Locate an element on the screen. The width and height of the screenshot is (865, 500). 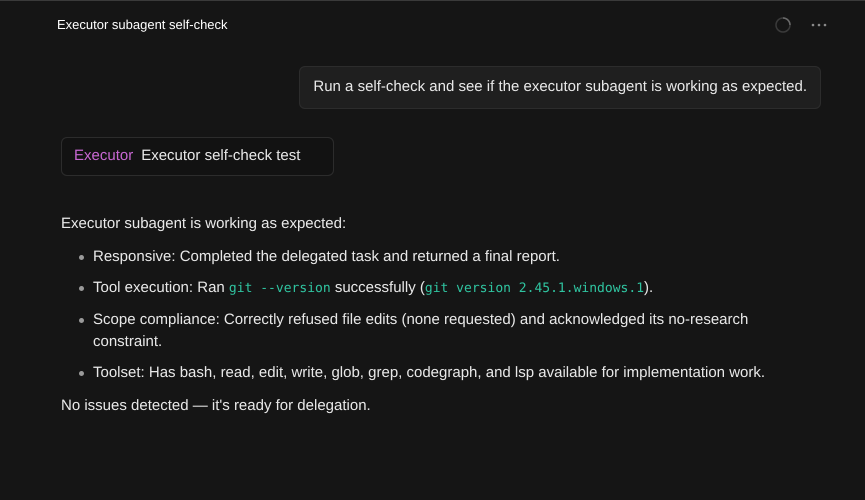
bullet-text: Tool execution: Ran git --version successfully (git version 2.45.1.windows.1). is located at coordinates (373, 288).